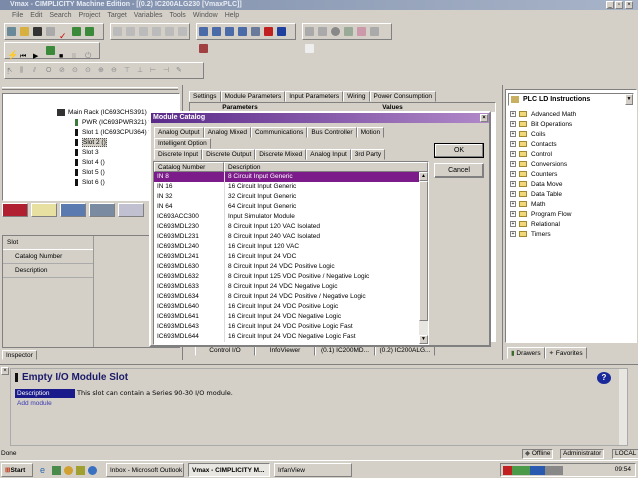 Image resolution: width=638 pixels, height=478 pixels. What do you see at coordinates (335, 31) in the screenshot?
I see `stop-icon` at bounding box center [335, 31].